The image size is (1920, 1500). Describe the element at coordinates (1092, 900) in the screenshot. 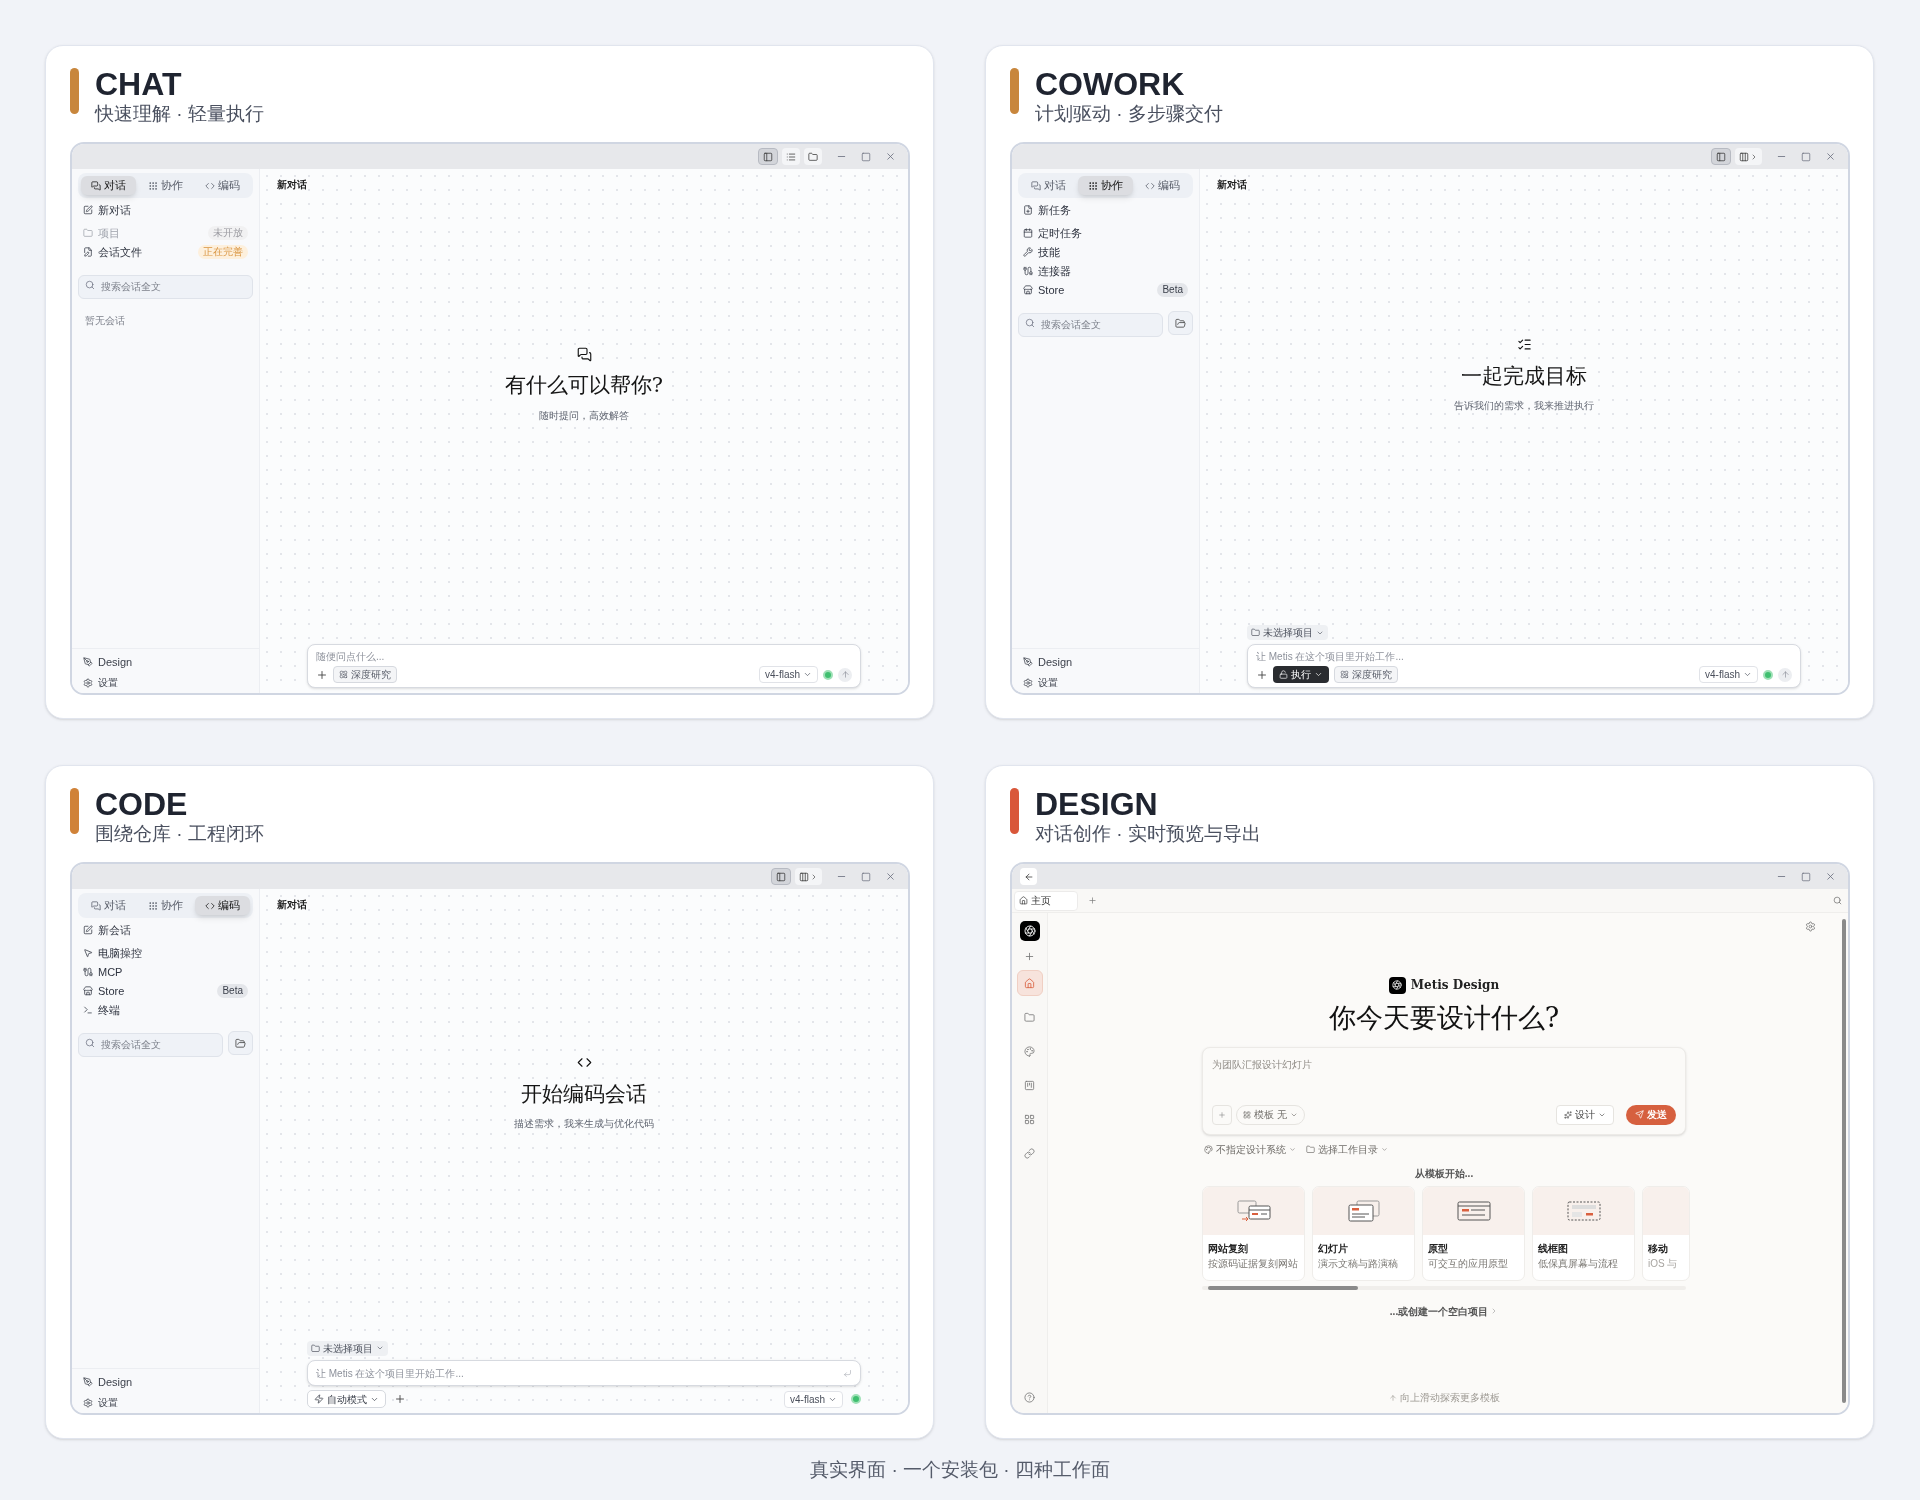

I see `new-tab-button` at that location.